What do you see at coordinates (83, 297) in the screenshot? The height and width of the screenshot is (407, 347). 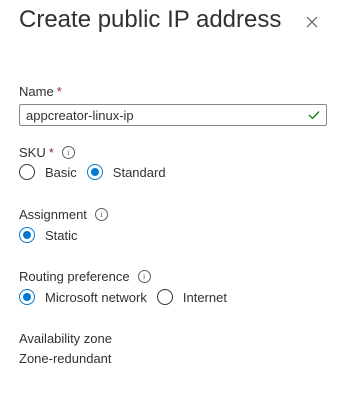 I see `routing-option-microsoft-network: Microsoft network` at bounding box center [83, 297].